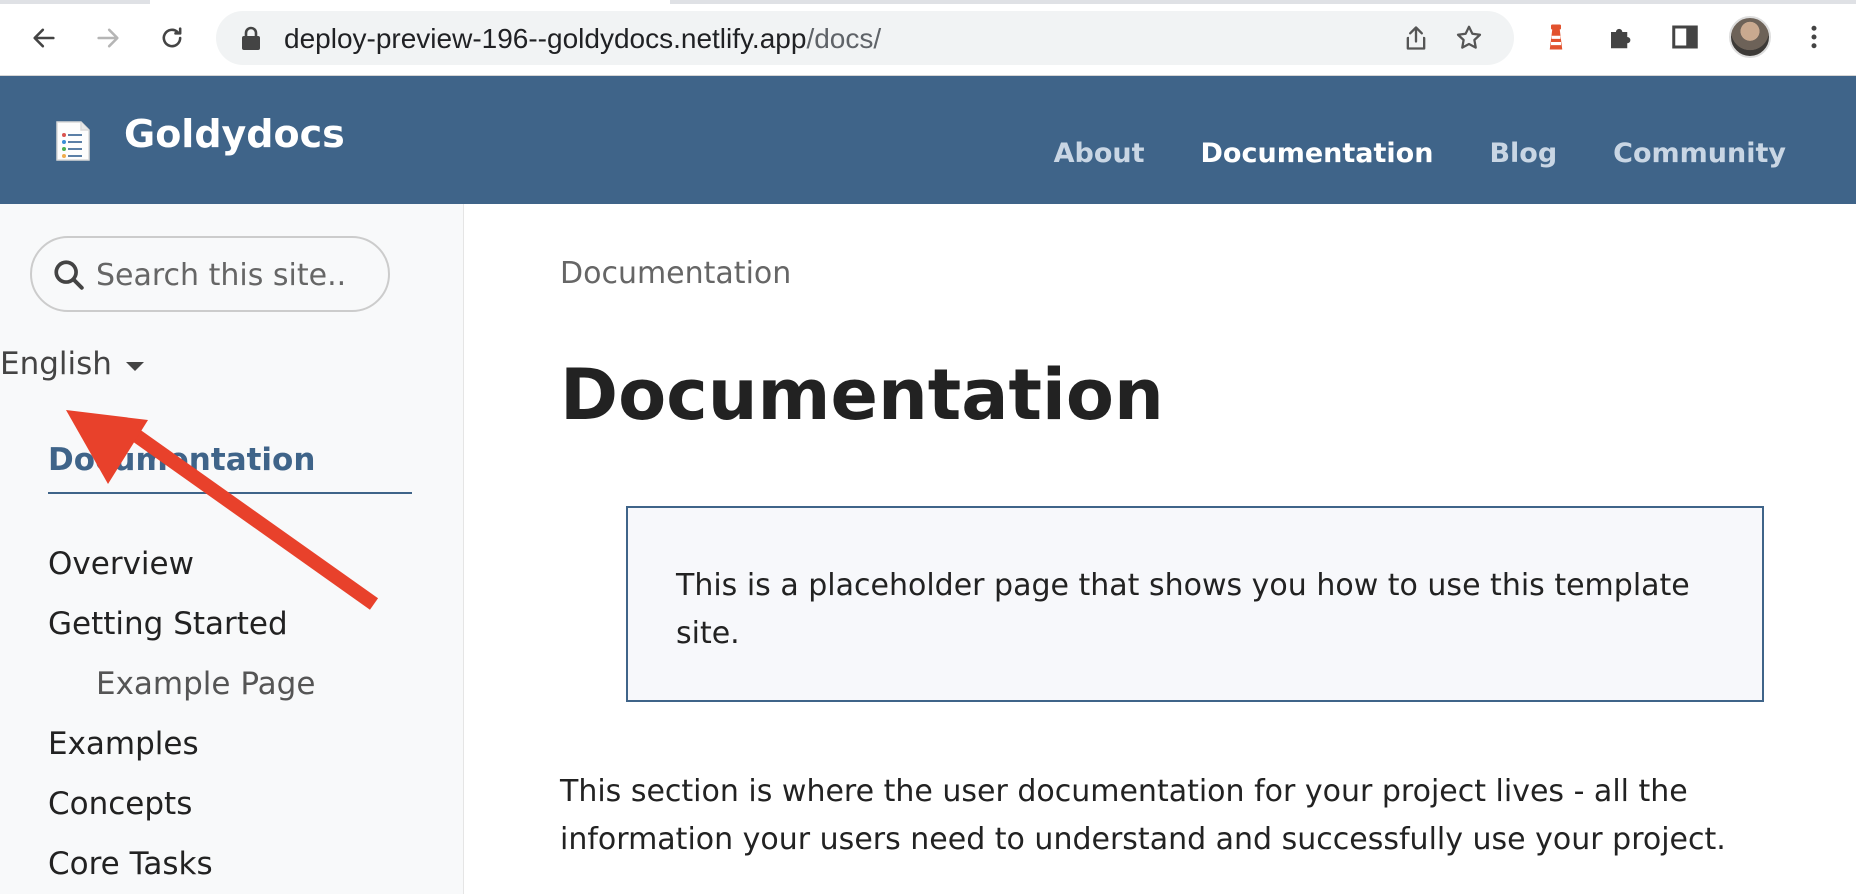  I want to click on back-button, so click(44, 38).